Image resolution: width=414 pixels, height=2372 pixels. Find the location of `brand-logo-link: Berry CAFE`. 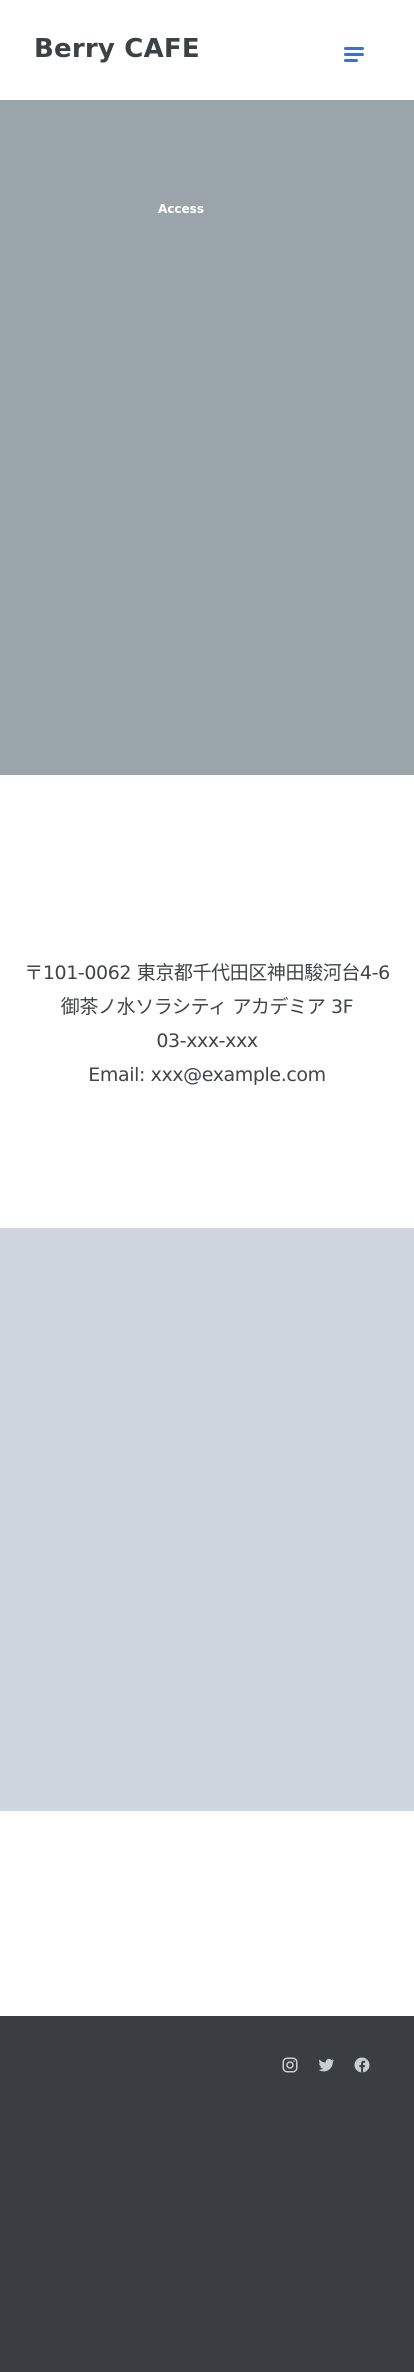

brand-logo-link: Berry CAFE is located at coordinates (117, 49).